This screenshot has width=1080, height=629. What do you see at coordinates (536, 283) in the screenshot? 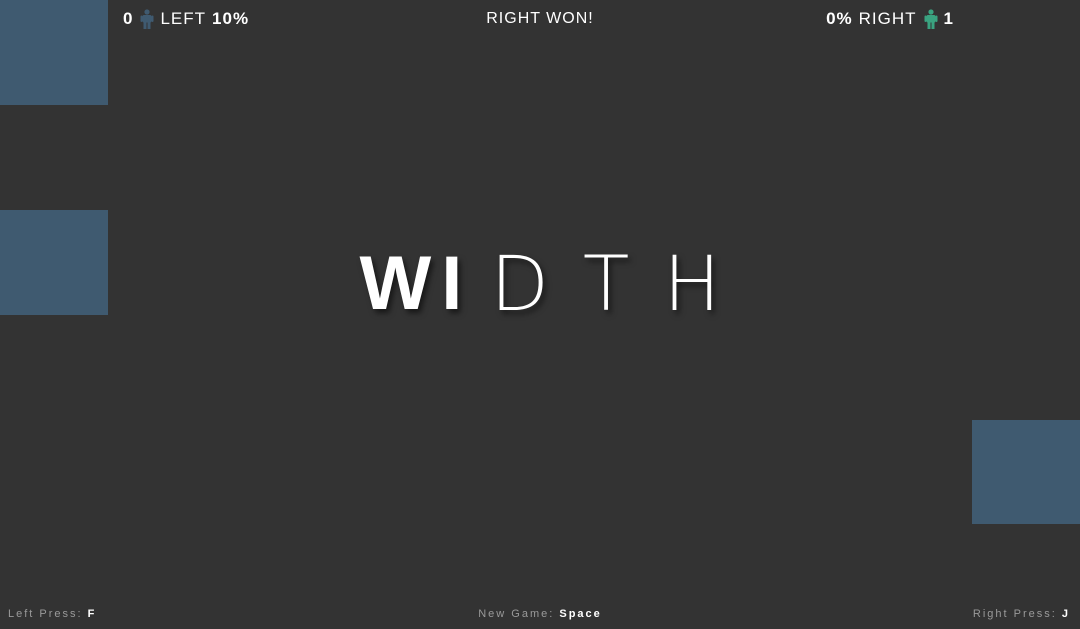
I see `title-letter: D` at bounding box center [536, 283].